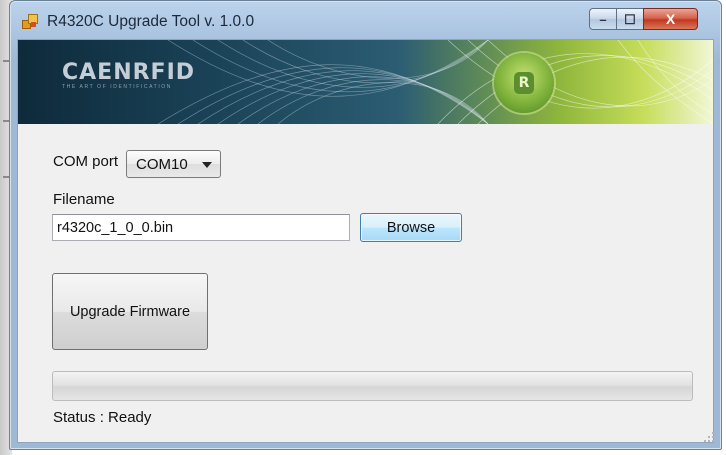  What do you see at coordinates (86, 161) in the screenshot?
I see `com-port-label: COM port` at bounding box center [86, 161].